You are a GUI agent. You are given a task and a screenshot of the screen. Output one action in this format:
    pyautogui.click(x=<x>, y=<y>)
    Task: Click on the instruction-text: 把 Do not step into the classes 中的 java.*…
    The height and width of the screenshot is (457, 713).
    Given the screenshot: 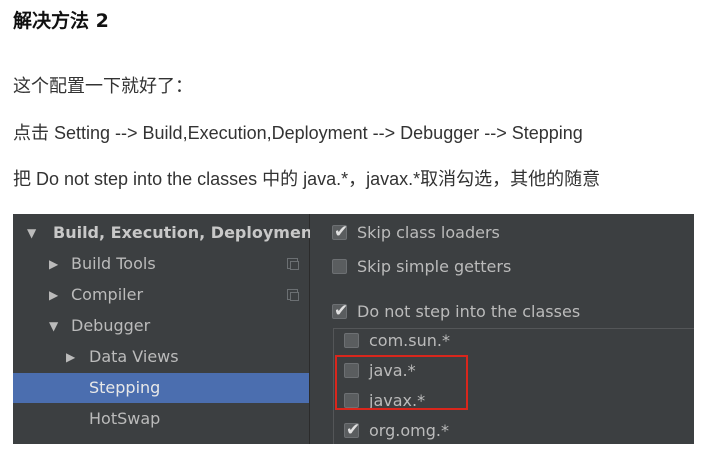 What is the action you would take?
    pyautogui.click(x=307, y=179)
    